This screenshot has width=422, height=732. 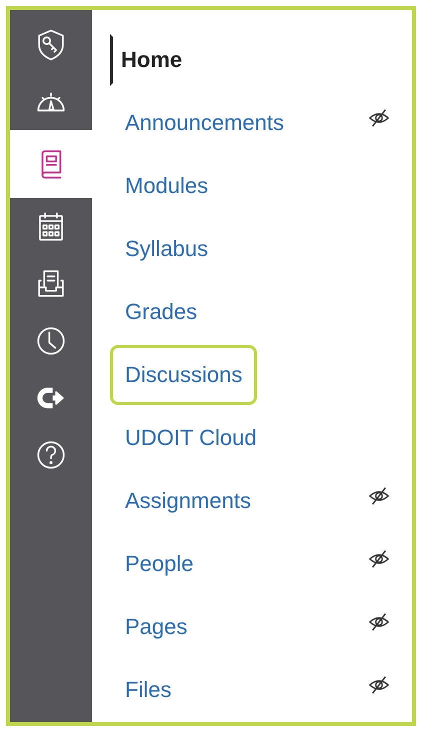 What do you see at coordinates (191, 438) in the screenshot?
I see `course-nav-link: UDOIT Cloud` at bounding box center [191, 438].